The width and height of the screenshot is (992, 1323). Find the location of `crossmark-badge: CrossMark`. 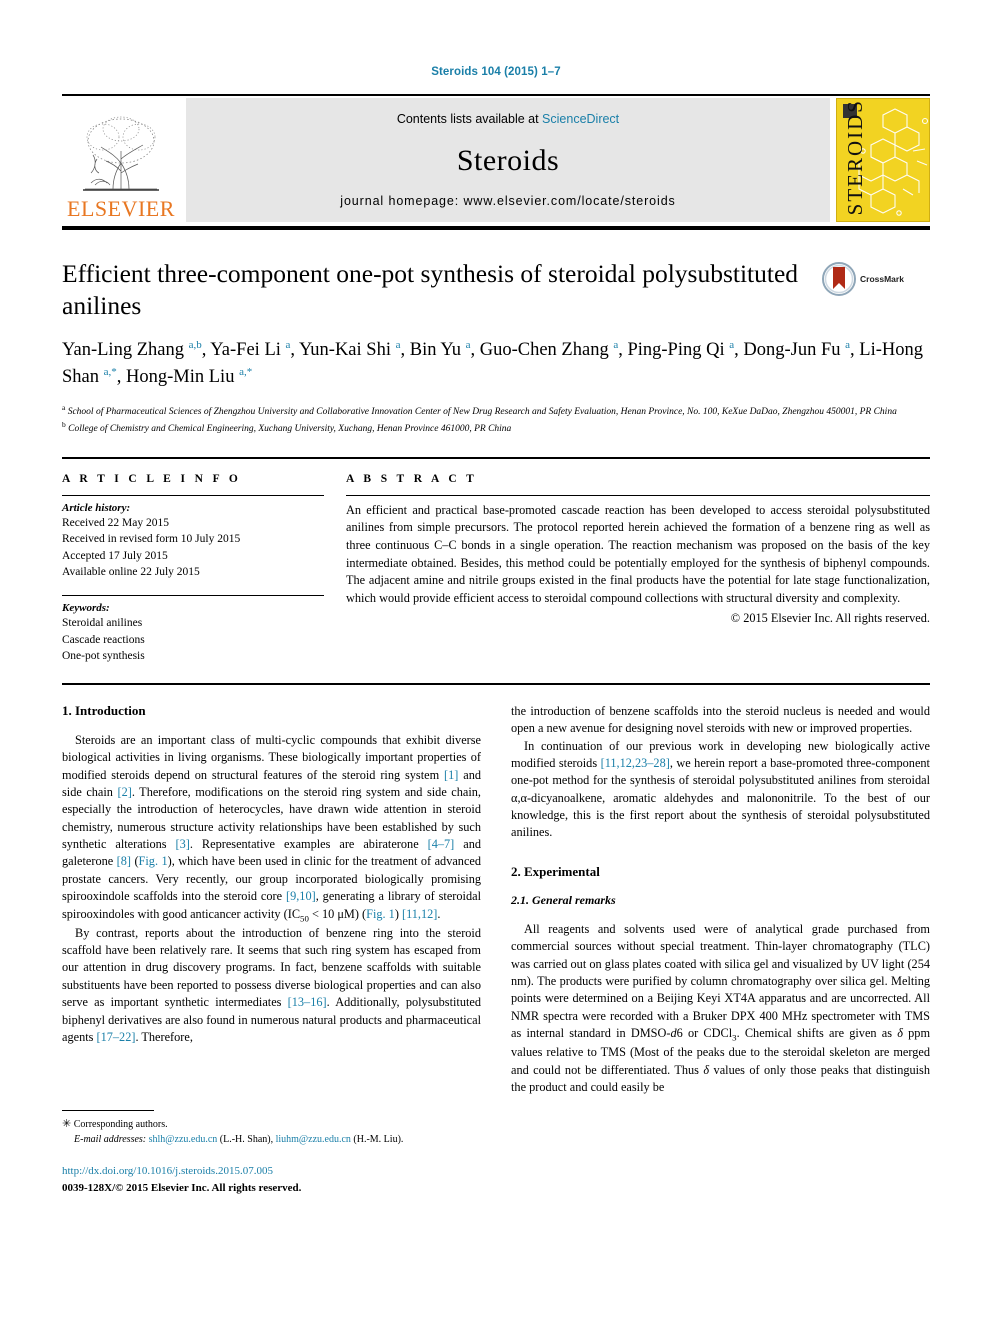

crossmark-badge: CrossMark is located at coordinates (876, 277).